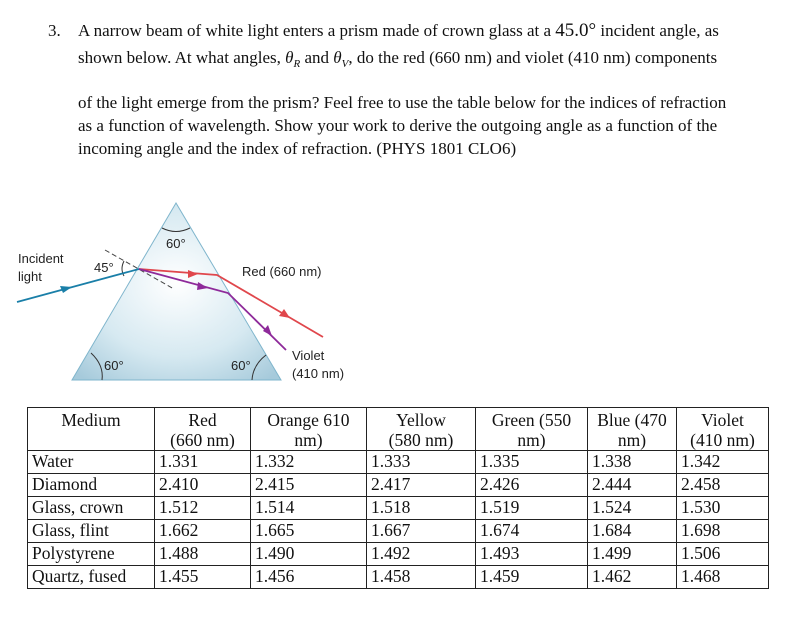  I want to click on index-cell: 1.514, so click(308, 508).